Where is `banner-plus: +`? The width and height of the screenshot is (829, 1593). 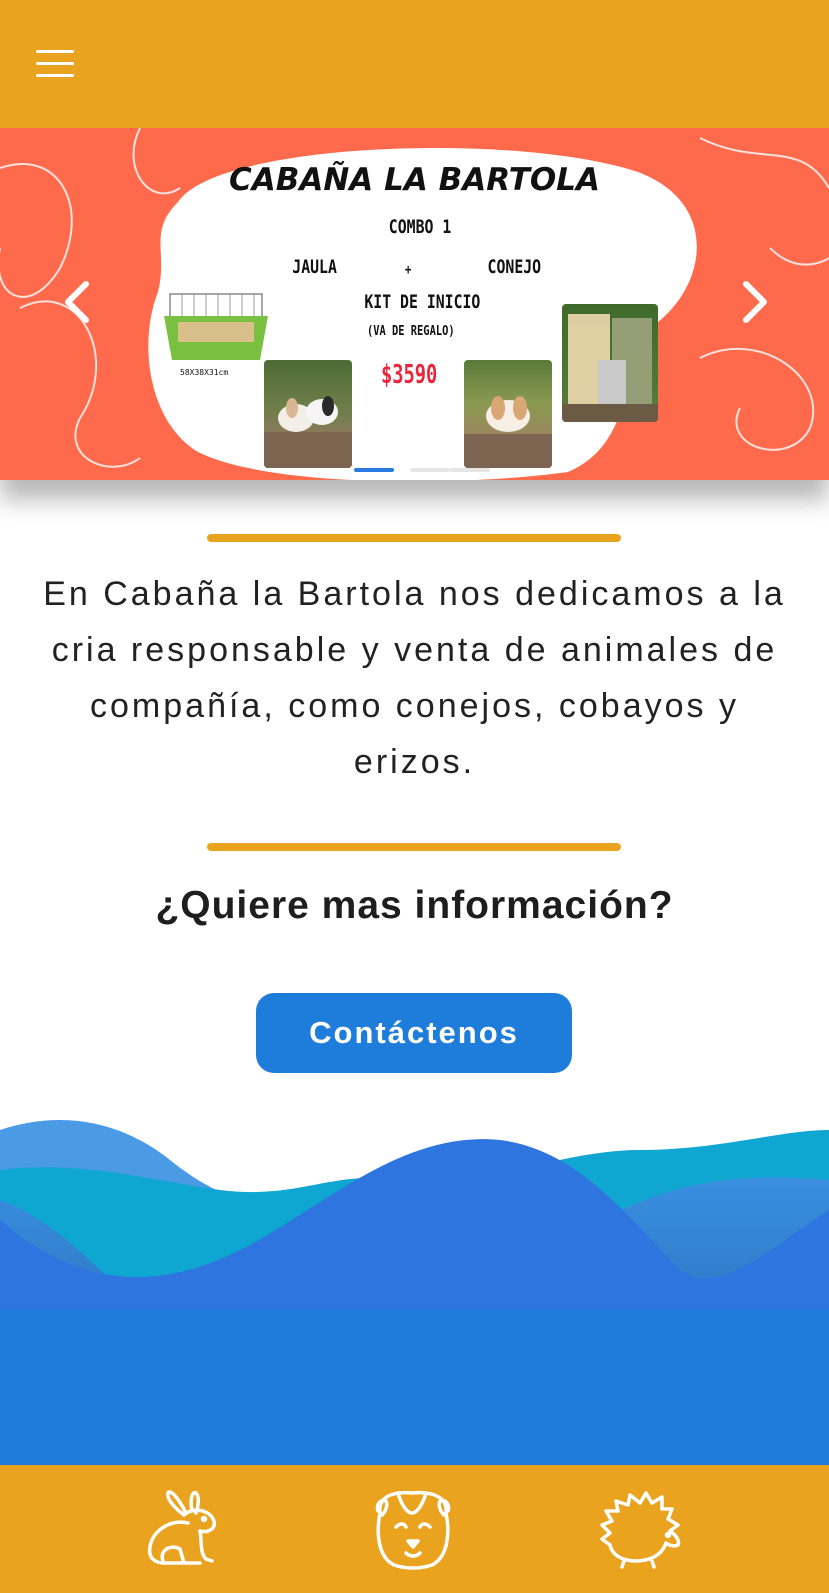
banner-plus: + is located at coordinates (408, 270).